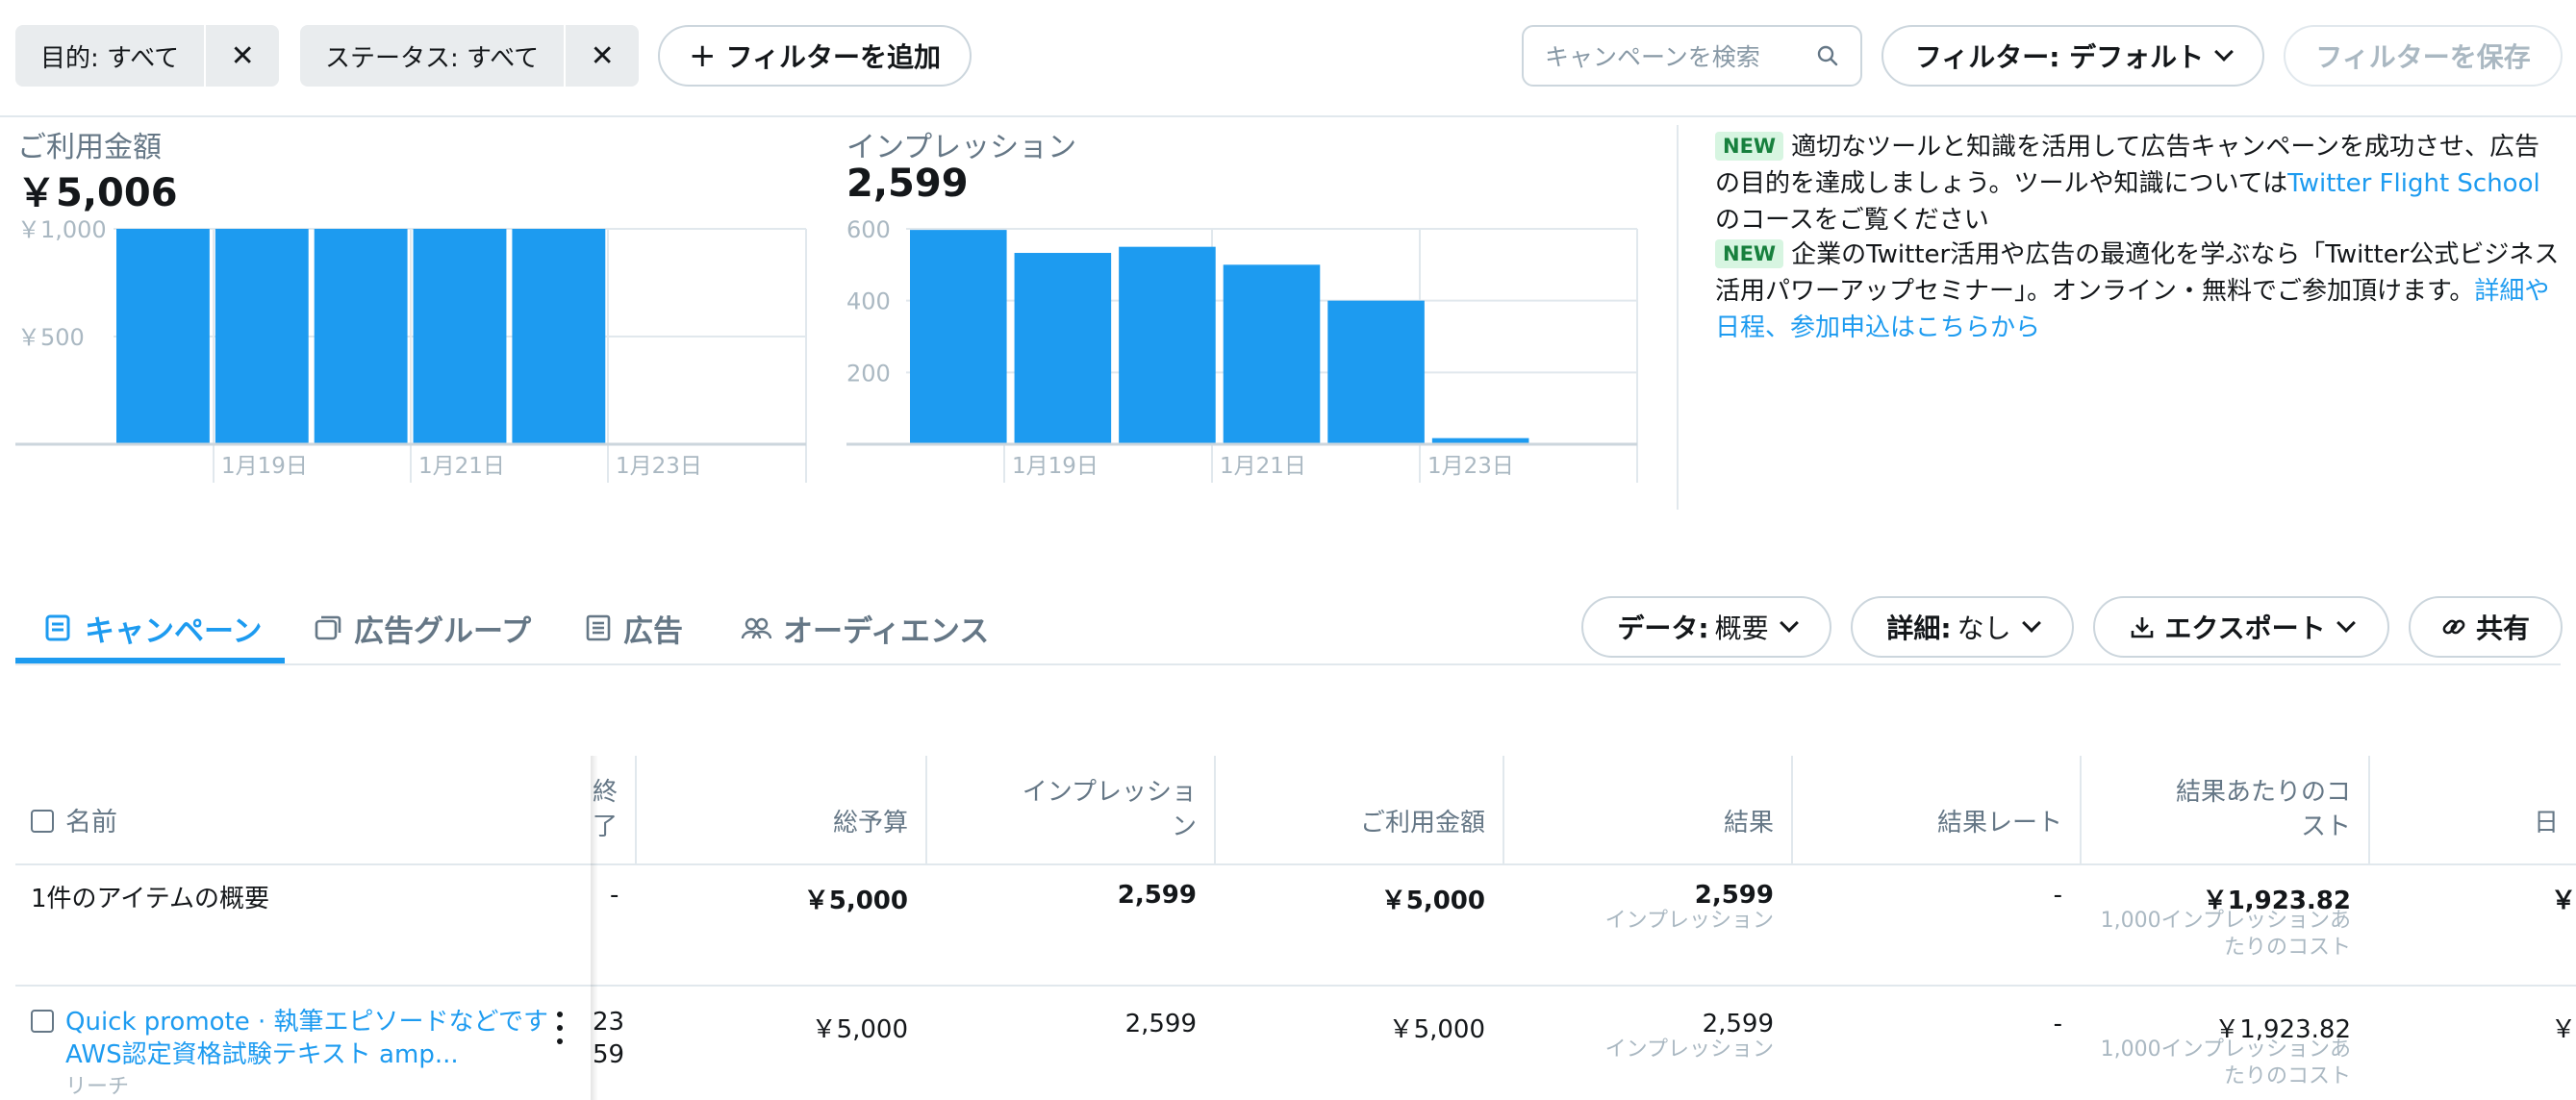 The image size is (2576, 1100). I want to click on column-header-cost-per-result: 結果あたりのコ スト, so click(2222, 809).